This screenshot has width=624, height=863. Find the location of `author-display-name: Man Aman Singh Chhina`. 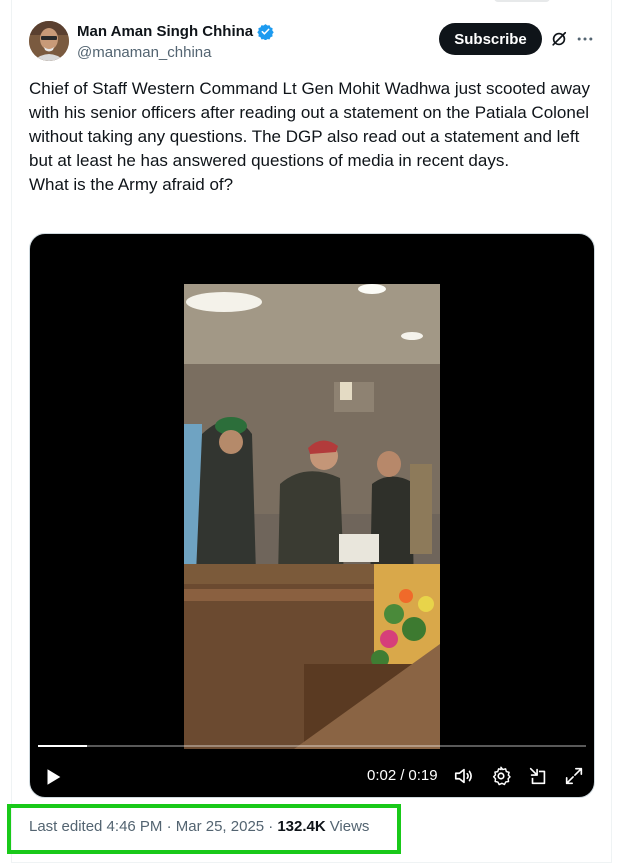

author-display-name: Man Aman Singh Chhina is located at coordinates (165, 31).